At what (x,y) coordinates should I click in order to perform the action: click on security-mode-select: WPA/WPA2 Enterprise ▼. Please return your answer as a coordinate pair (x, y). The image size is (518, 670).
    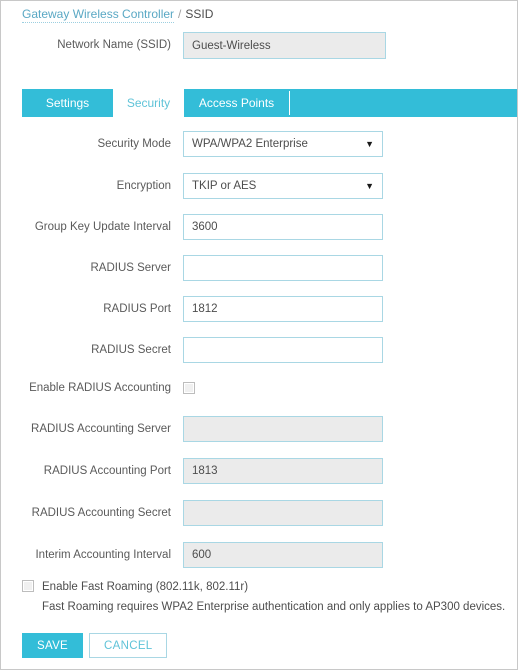
    Looking at the image, I should click on (283, 144).